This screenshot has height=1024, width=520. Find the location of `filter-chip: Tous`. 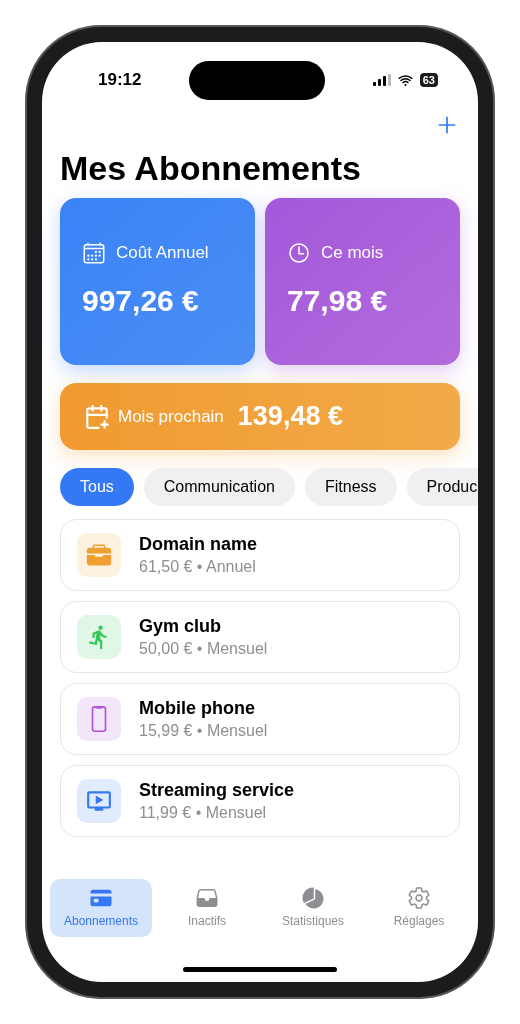

filter-chip: Tous is located at coordinates (97, 487).